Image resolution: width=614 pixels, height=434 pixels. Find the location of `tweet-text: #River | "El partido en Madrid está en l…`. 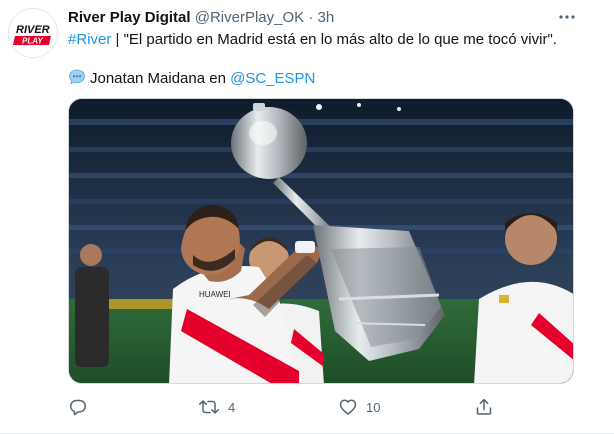

tweet-text: #River | "El partido en Madrid está en l… is located at coordinates (328, 58).